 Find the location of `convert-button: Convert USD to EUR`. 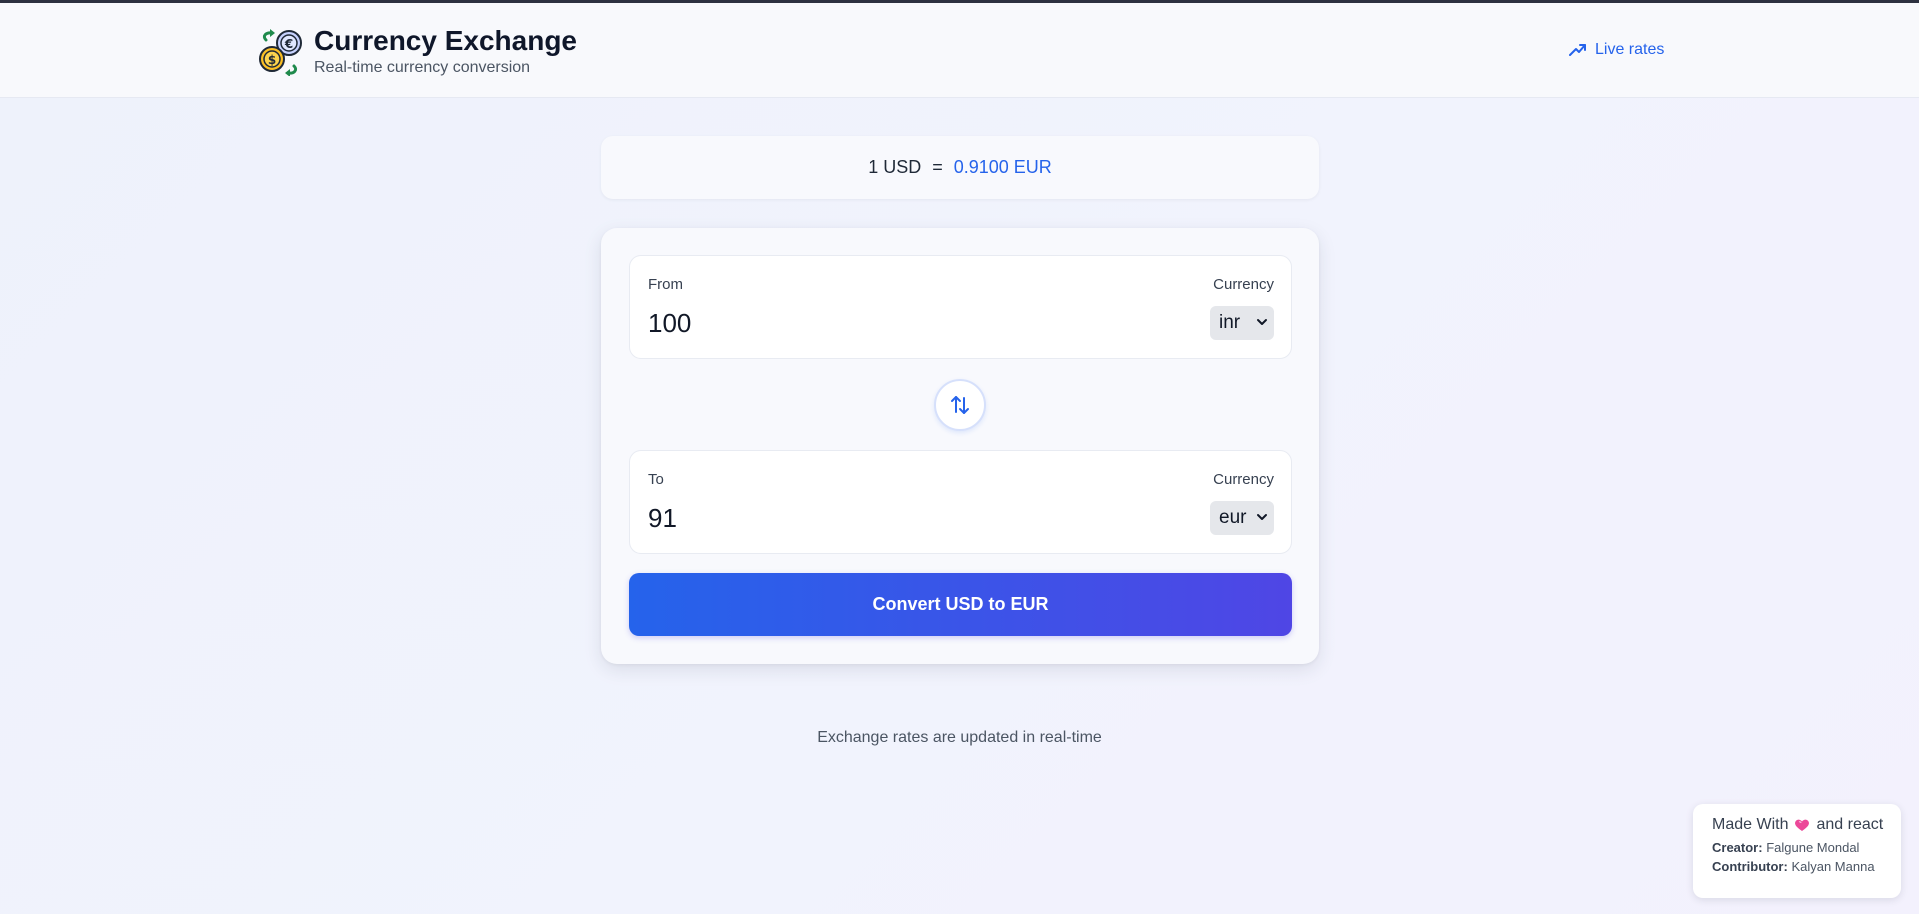

convert-button: Convert USD to EUR is located at coordinates (960, 604).